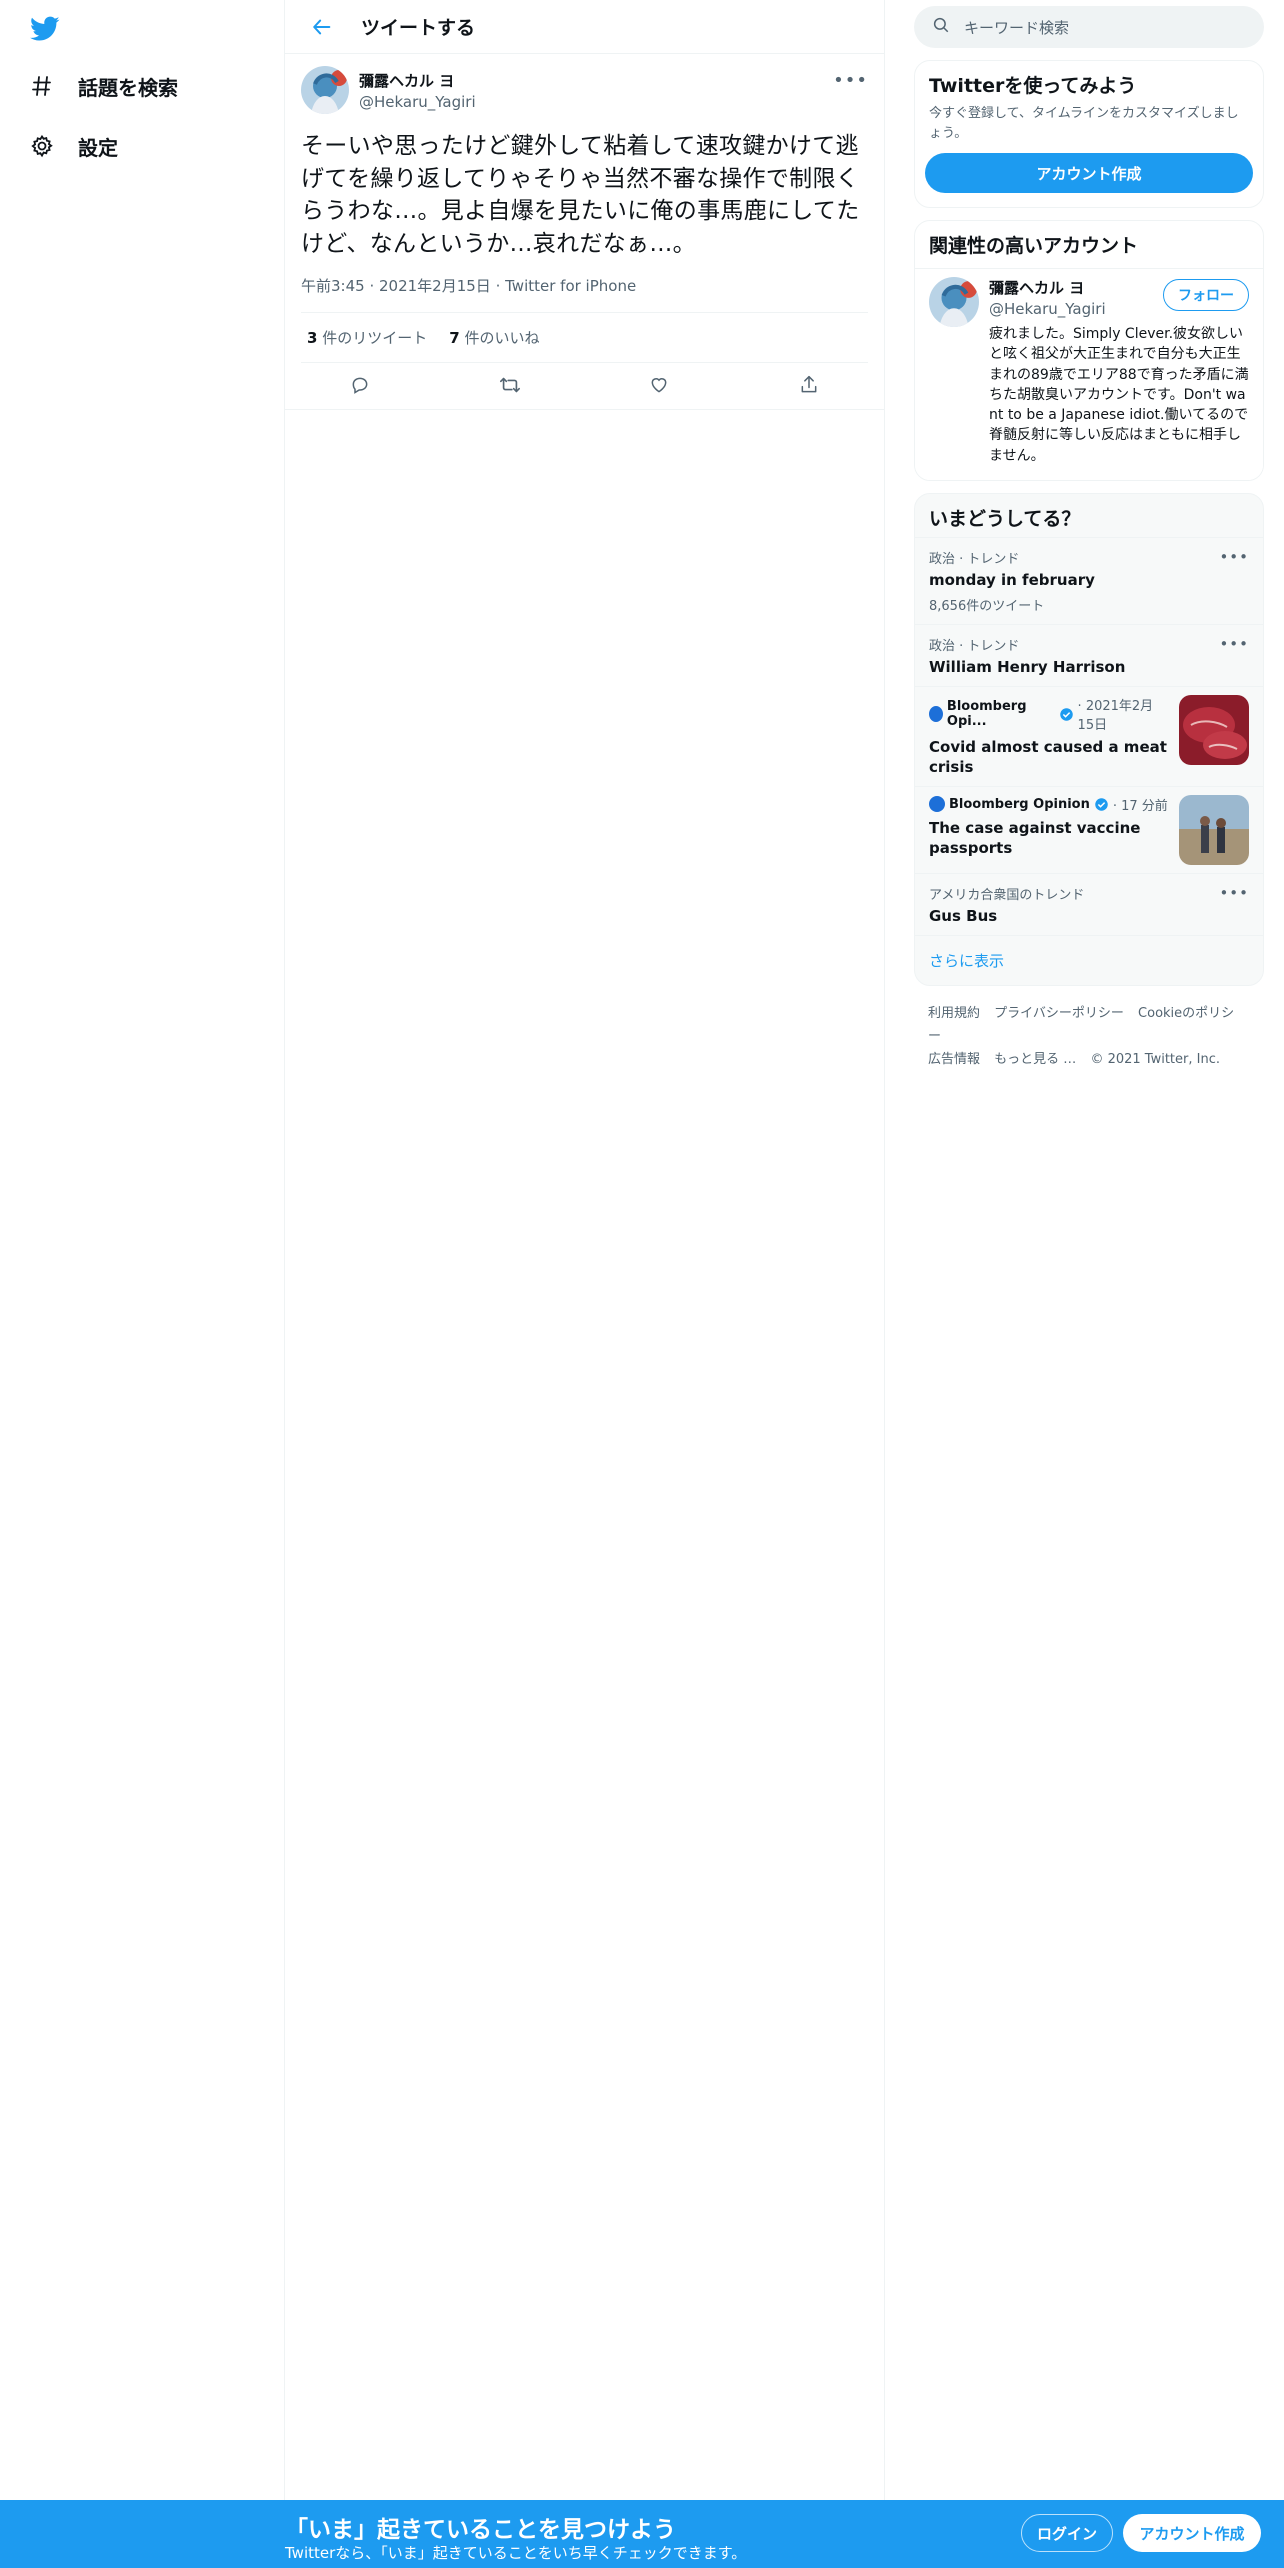 The width and height of the screenshot is (1284, 2568). What do you see at coordinates (1214, 730) in the screenshot?
I see `news-thumbnail-meat` at bounding box center [1214, 730].